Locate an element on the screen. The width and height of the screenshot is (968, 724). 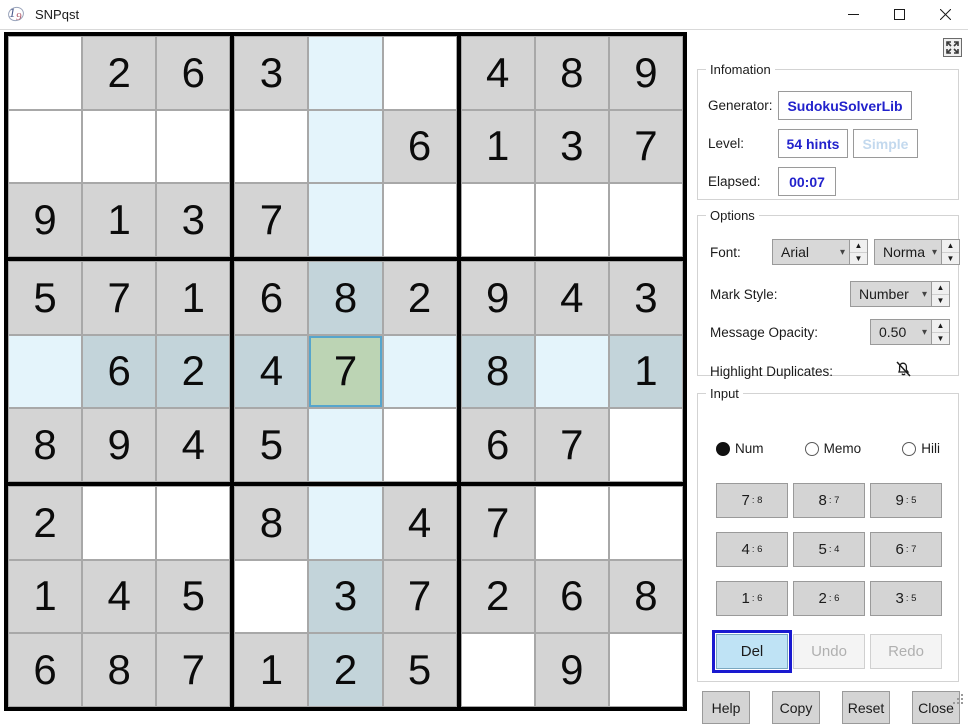
sudoku-cell-r6-c8: 7 is located at coordinates (571, 445).